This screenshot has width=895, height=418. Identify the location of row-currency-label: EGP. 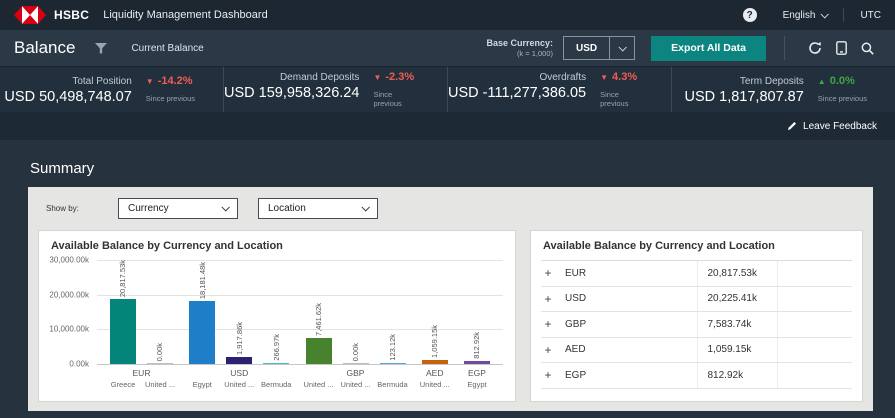
(576, 375).